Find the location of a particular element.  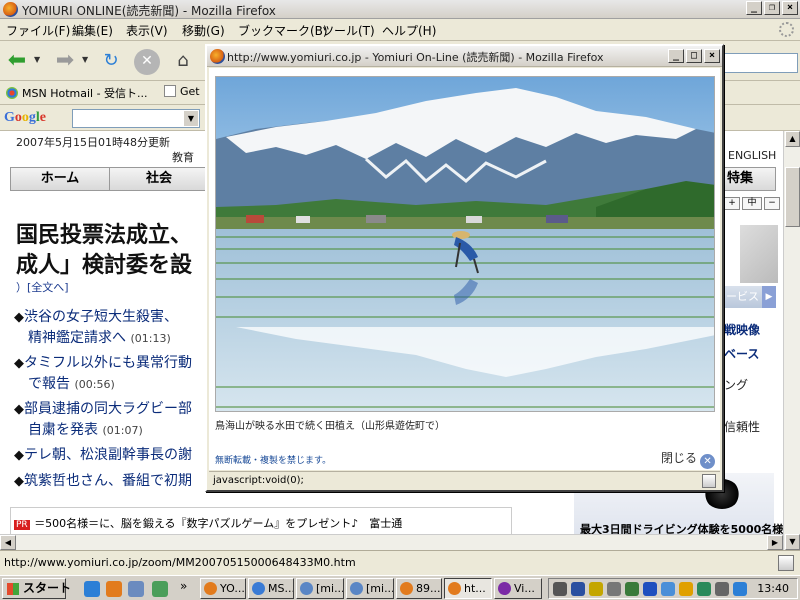

close-button: × is located at coordinates (790, 8).